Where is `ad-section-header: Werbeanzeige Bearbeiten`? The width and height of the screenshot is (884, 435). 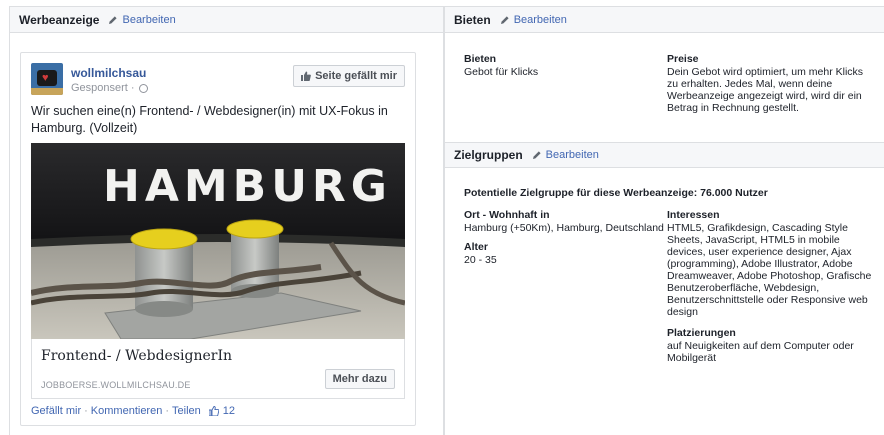
ad-section-header: Werbeanzeige Bearbeiten is located at coordinates (226, 20).